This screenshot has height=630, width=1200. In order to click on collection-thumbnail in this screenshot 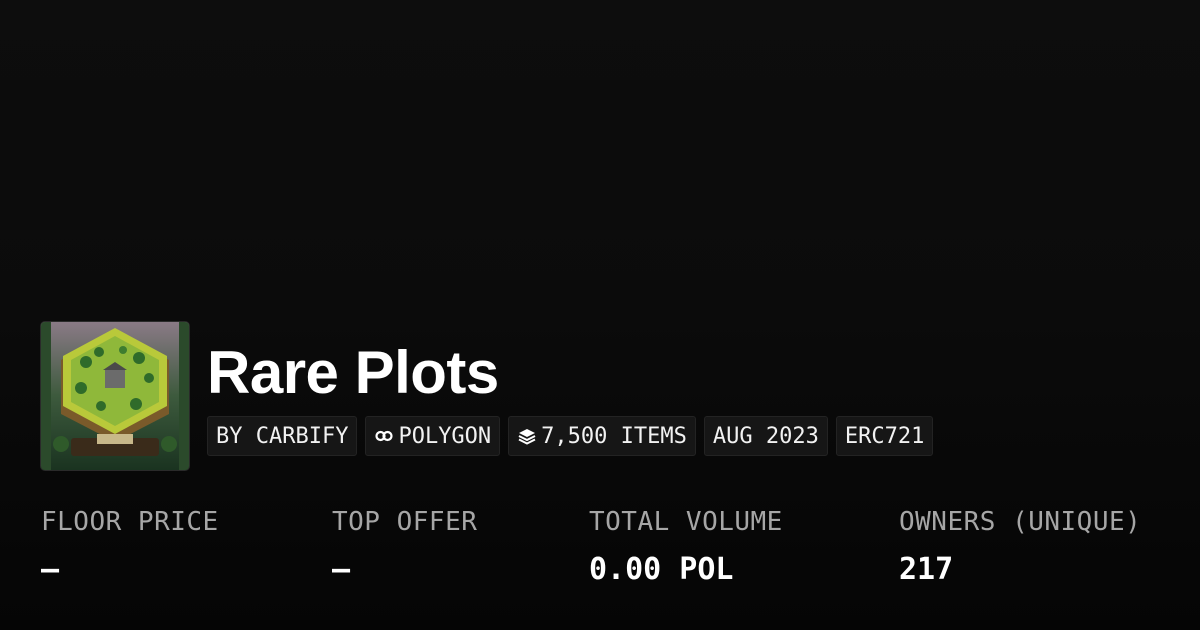, I will do `click(115, 396)`.